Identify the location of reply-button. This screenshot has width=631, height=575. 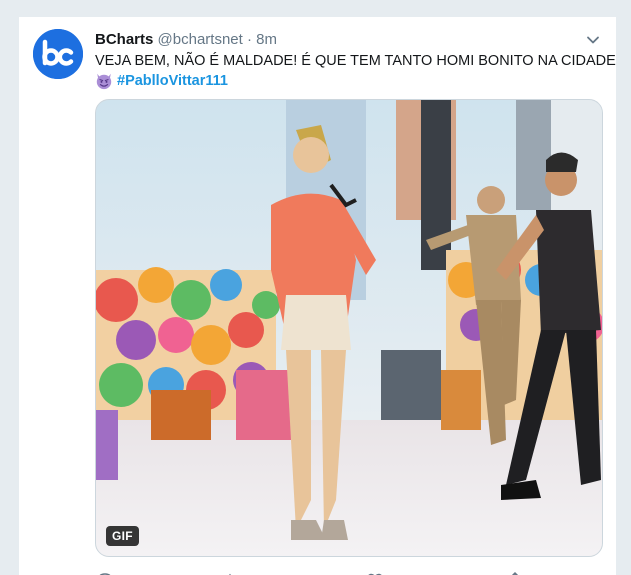
(109, 572).